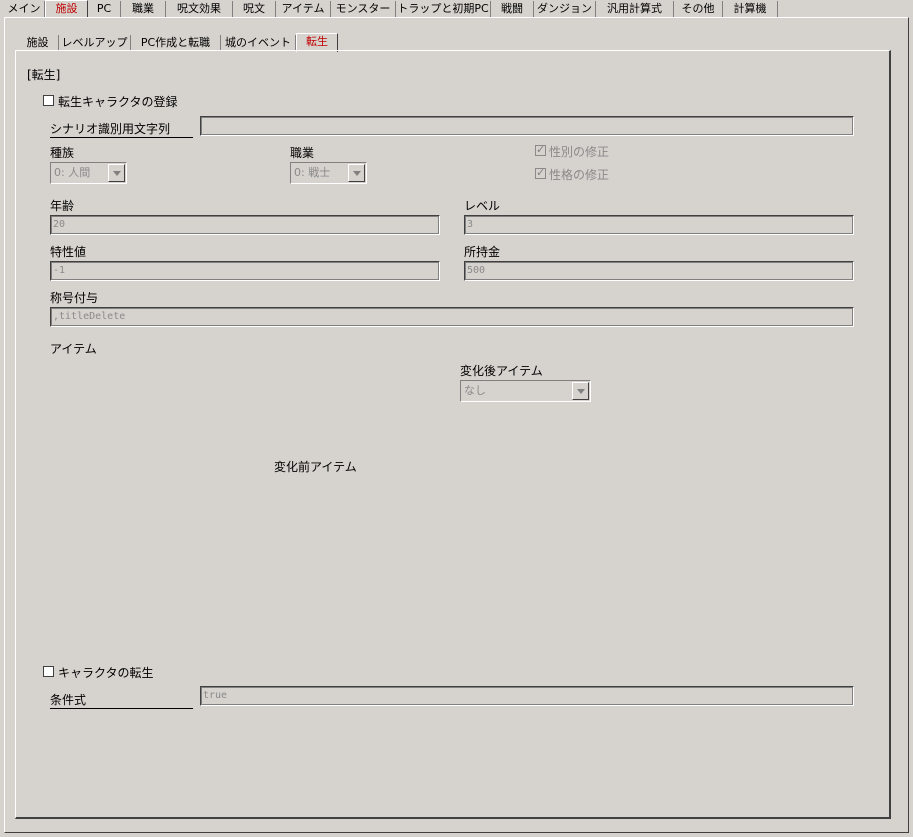  I want to click on tab-battle: 戦闘, so click(512, 9).